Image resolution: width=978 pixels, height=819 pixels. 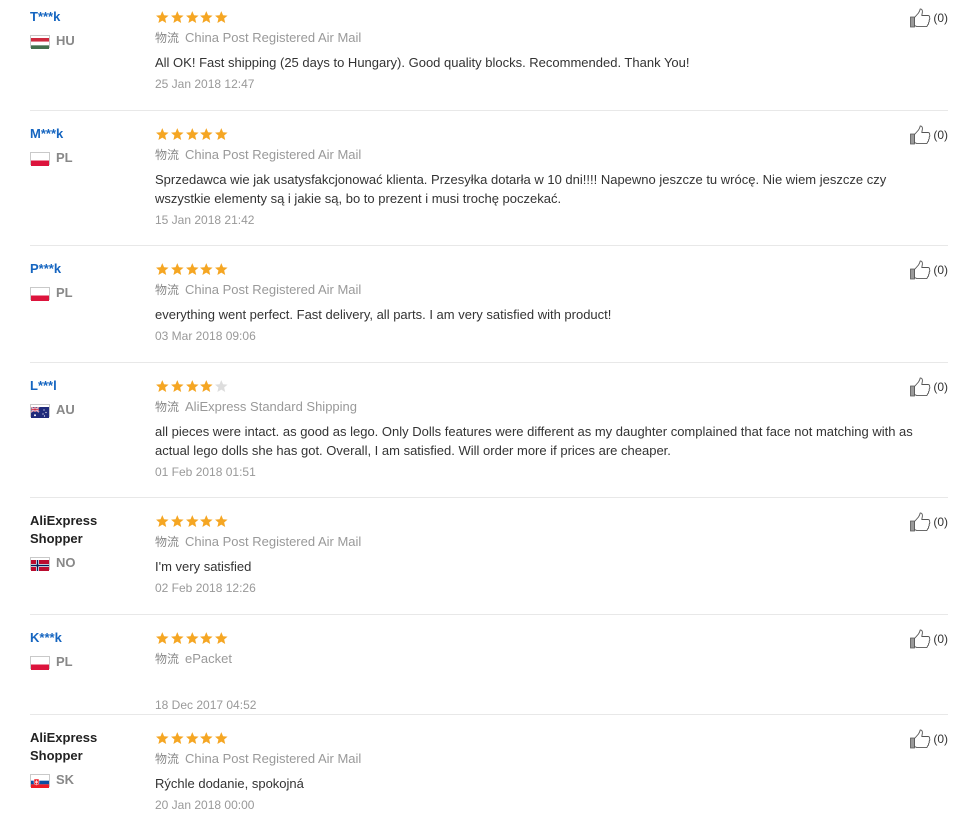 What do you see at coordinates (205, 336) in the screenshot?
I see `review-date: 03 Mar 2018 09:06` at bounding box center [205, 336].